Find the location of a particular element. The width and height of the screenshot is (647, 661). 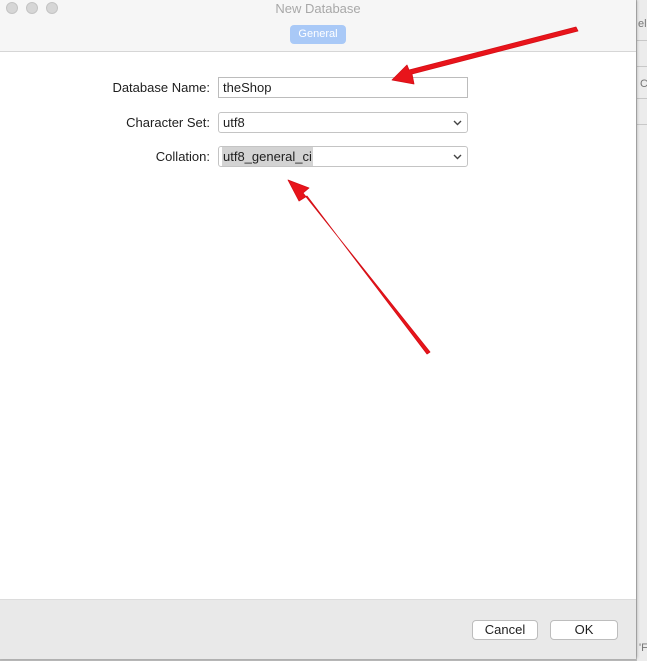

database-name-input: theShop is located at coordinates (343, 87).